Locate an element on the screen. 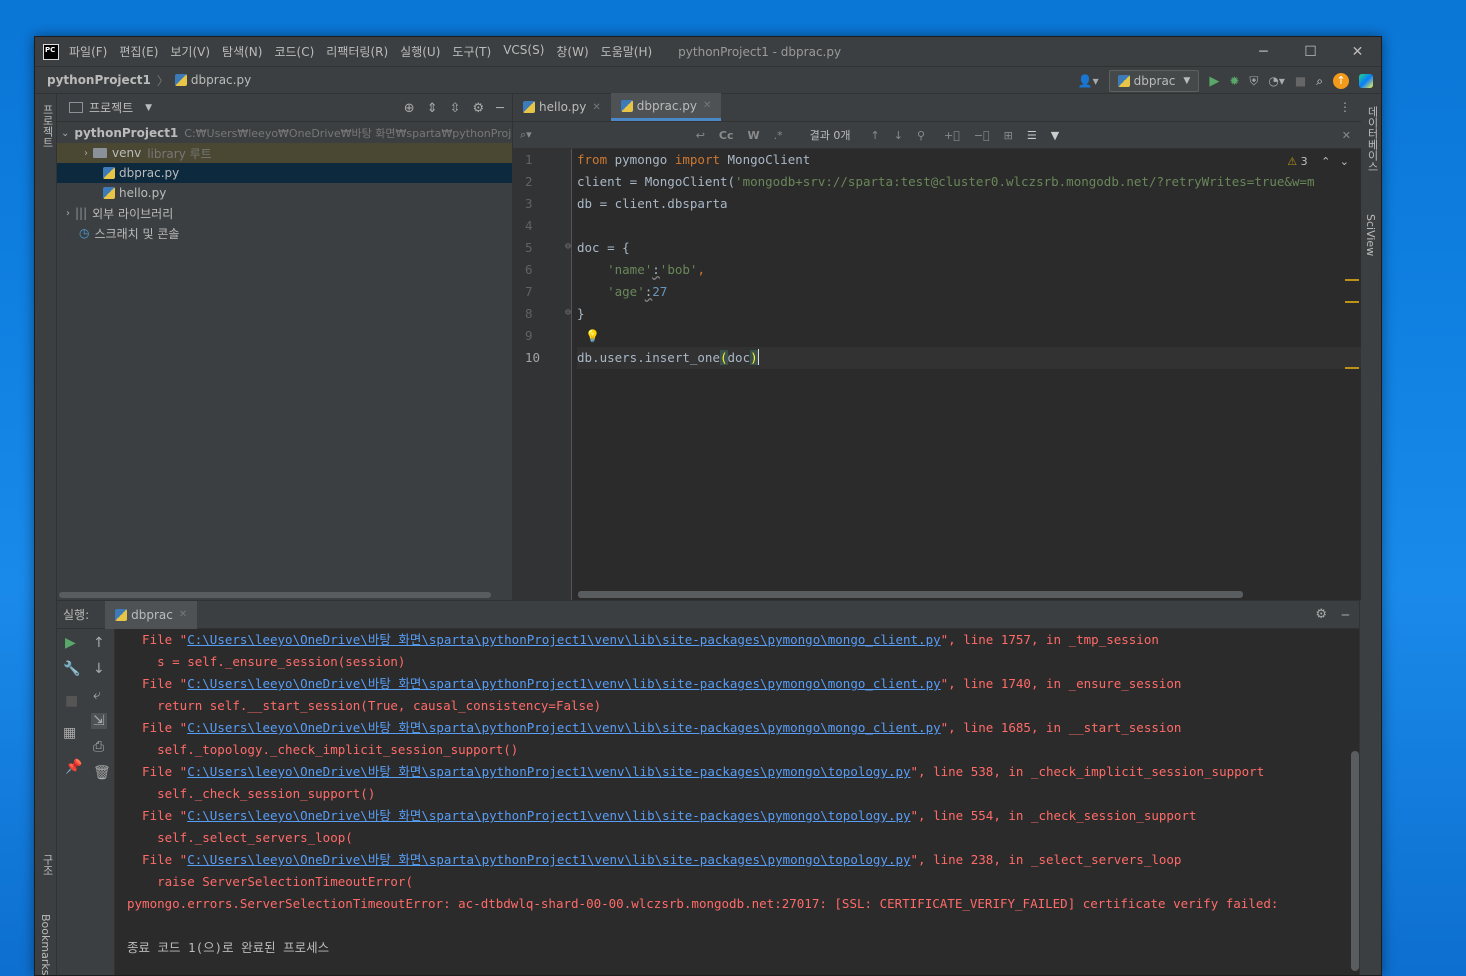 Image resolution: width=1466 pixels, height=976 pixels. menu-item: 도구(T) is located at coordinates (471, 51).